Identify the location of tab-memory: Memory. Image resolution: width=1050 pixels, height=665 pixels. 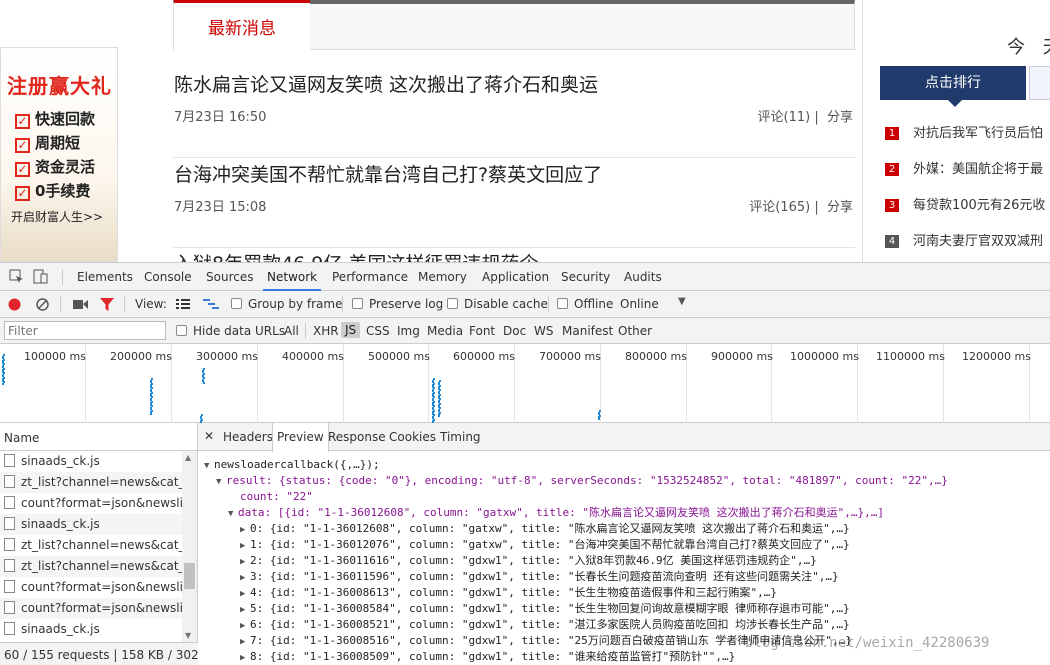
(442, 277).